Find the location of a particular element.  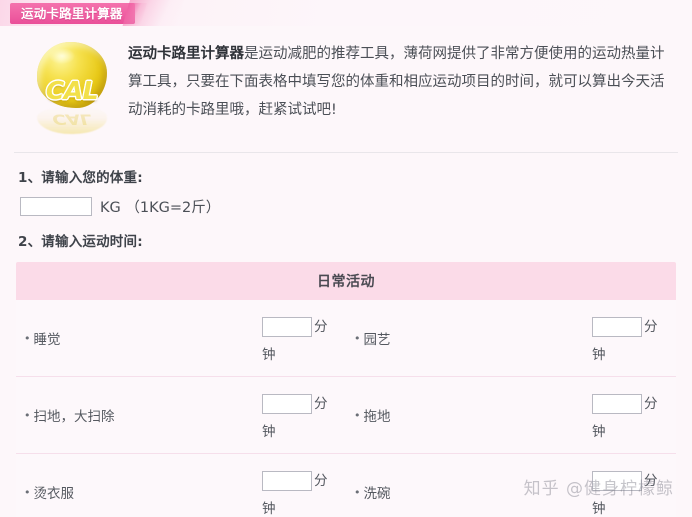

weight-unit-note: KG （1KG=2斤） is located at coordinates (160, 208).